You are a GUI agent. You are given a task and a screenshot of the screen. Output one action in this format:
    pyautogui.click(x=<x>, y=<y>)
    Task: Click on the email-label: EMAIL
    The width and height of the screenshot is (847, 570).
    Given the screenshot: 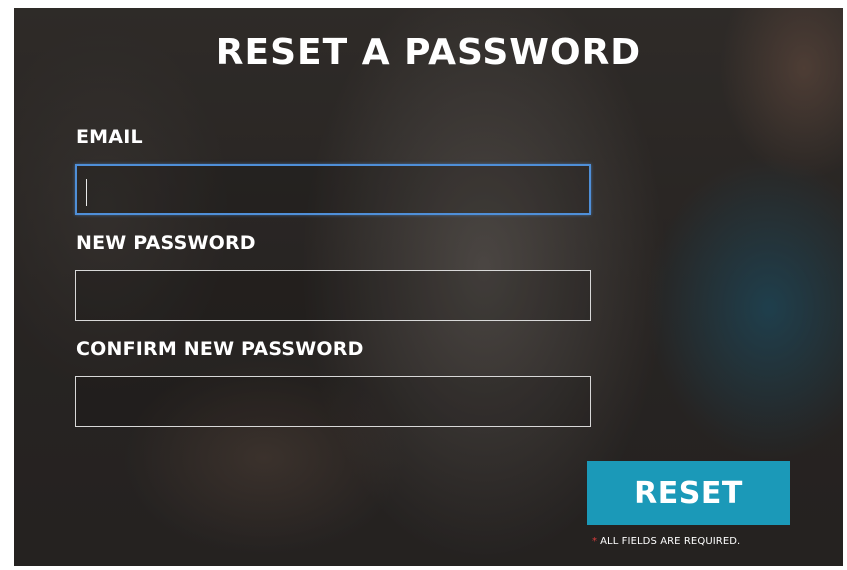 What is the action you would take?
    pyautogui.click(x=109, y=137)
    